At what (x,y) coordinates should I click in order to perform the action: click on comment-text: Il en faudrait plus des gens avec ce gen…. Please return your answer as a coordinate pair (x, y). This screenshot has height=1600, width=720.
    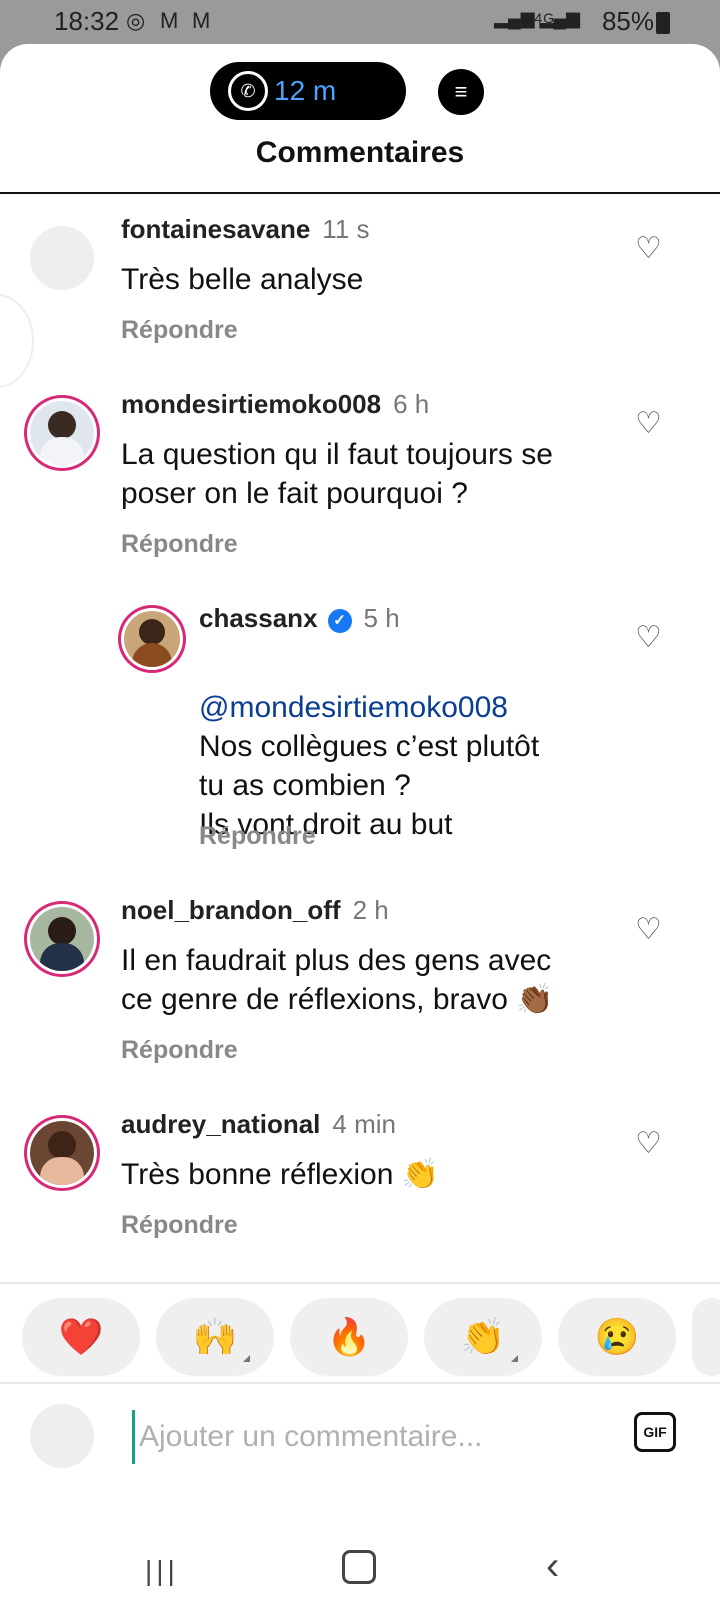
    Looking at the image, I should click on (337, 980).